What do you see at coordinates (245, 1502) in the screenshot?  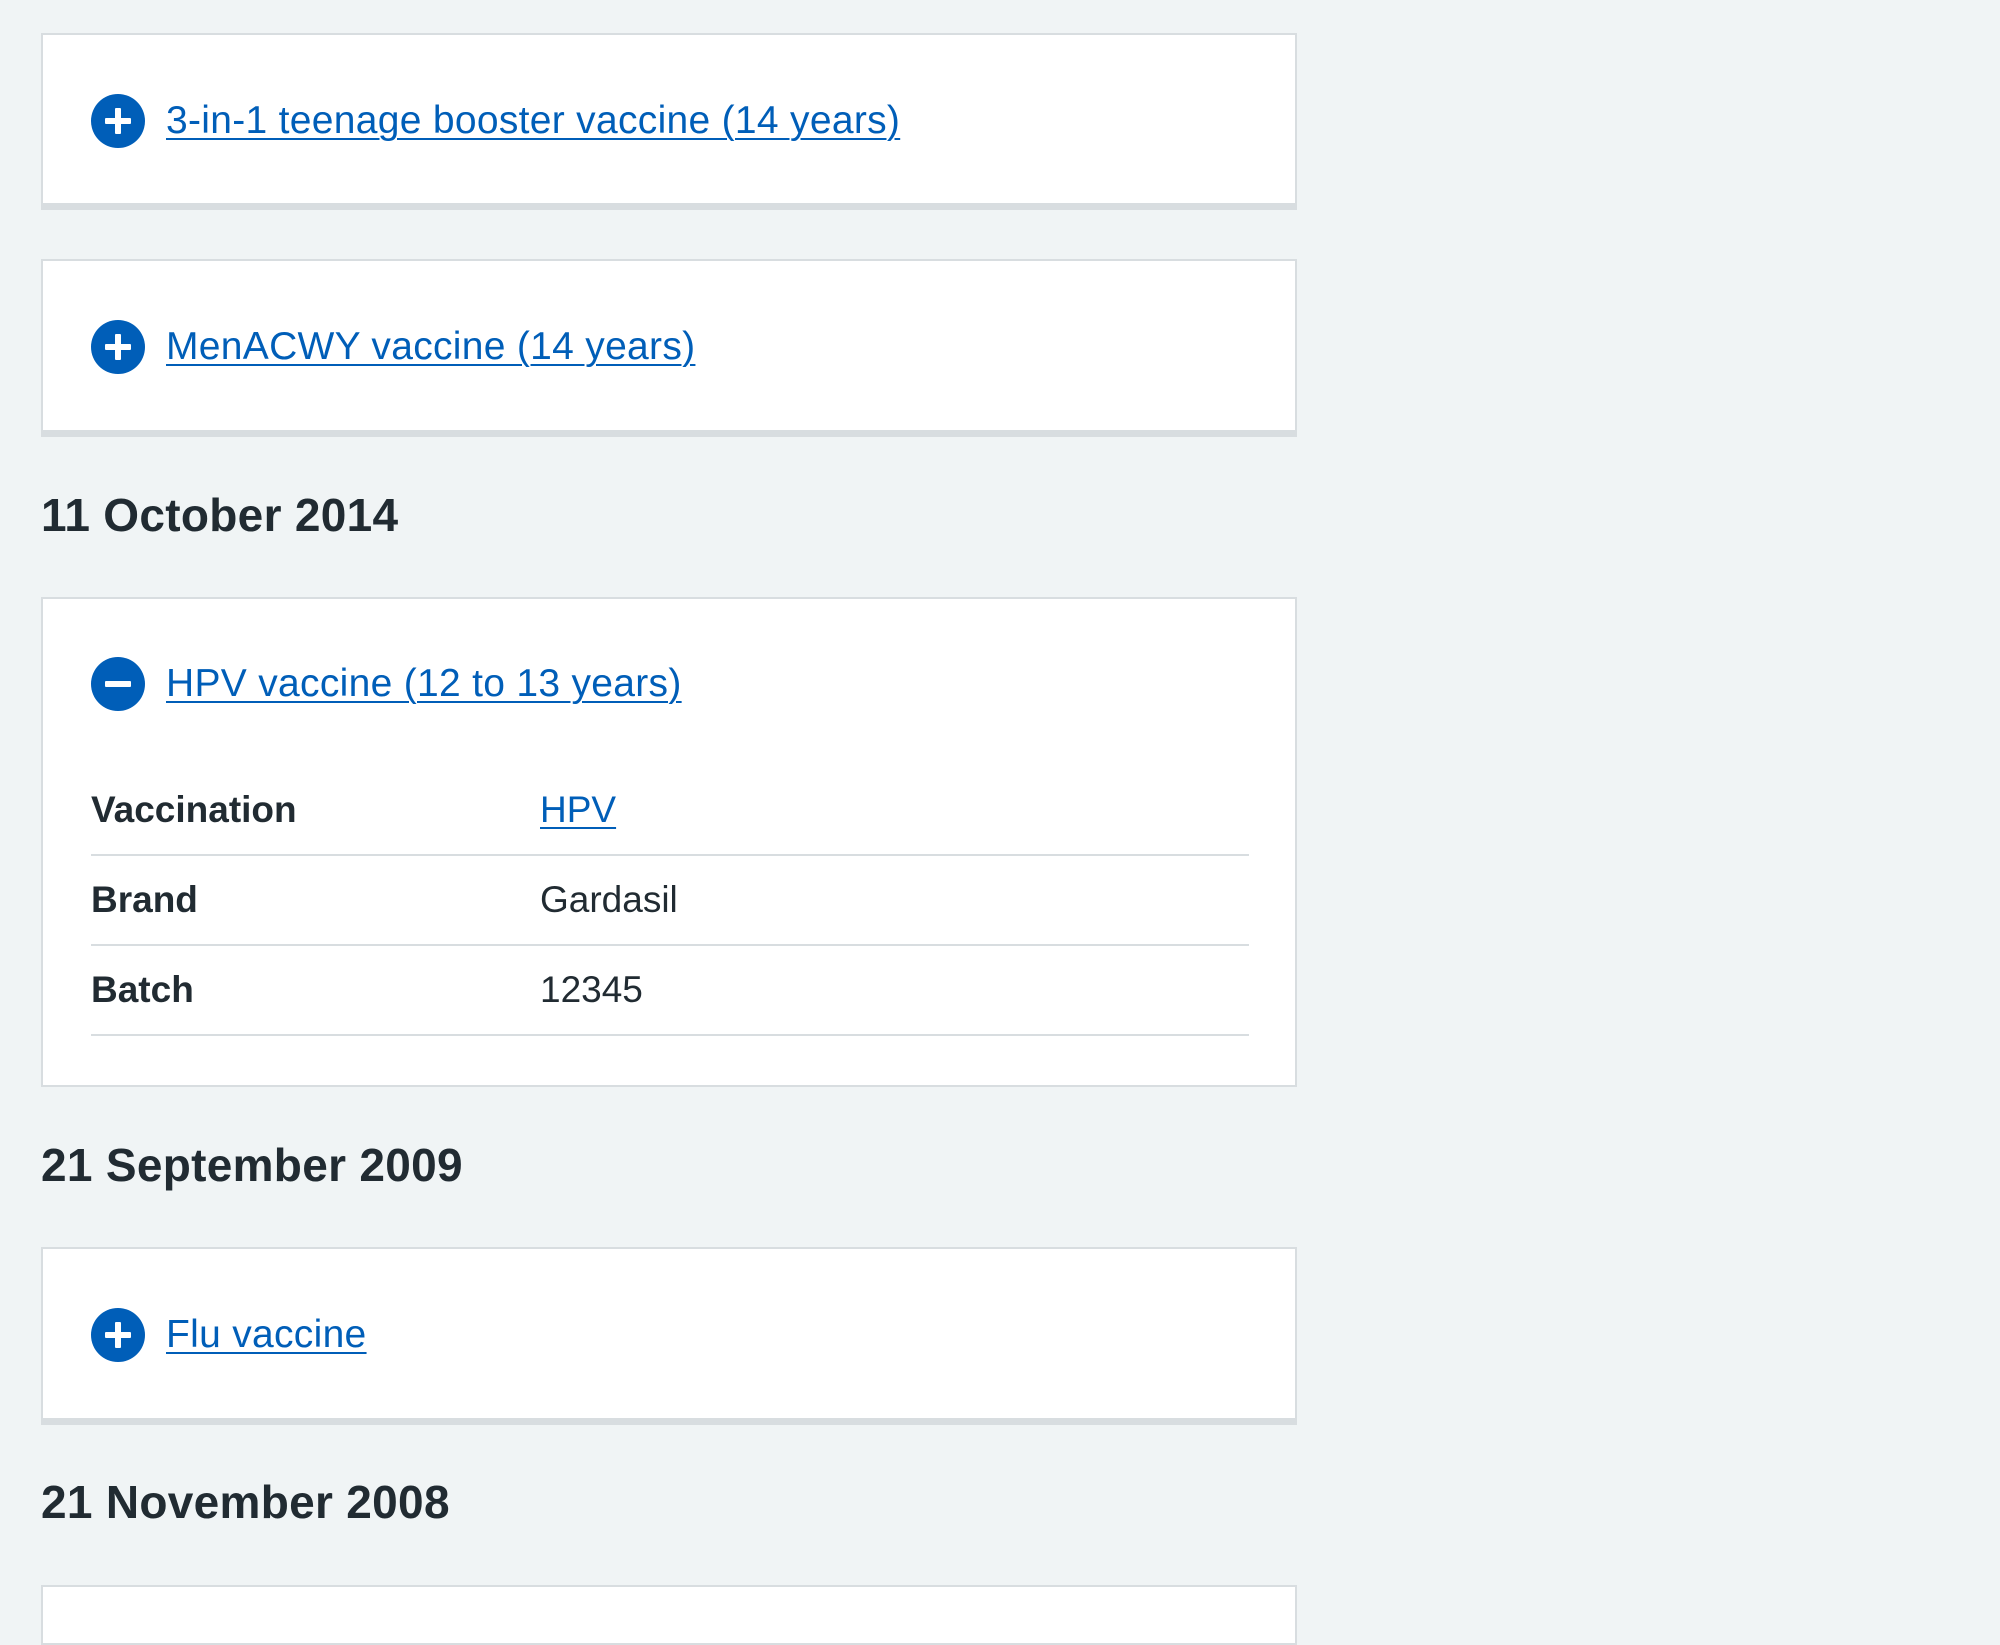 I see `date-heading: 21 November 2008` at bounding box center [245, 1502].